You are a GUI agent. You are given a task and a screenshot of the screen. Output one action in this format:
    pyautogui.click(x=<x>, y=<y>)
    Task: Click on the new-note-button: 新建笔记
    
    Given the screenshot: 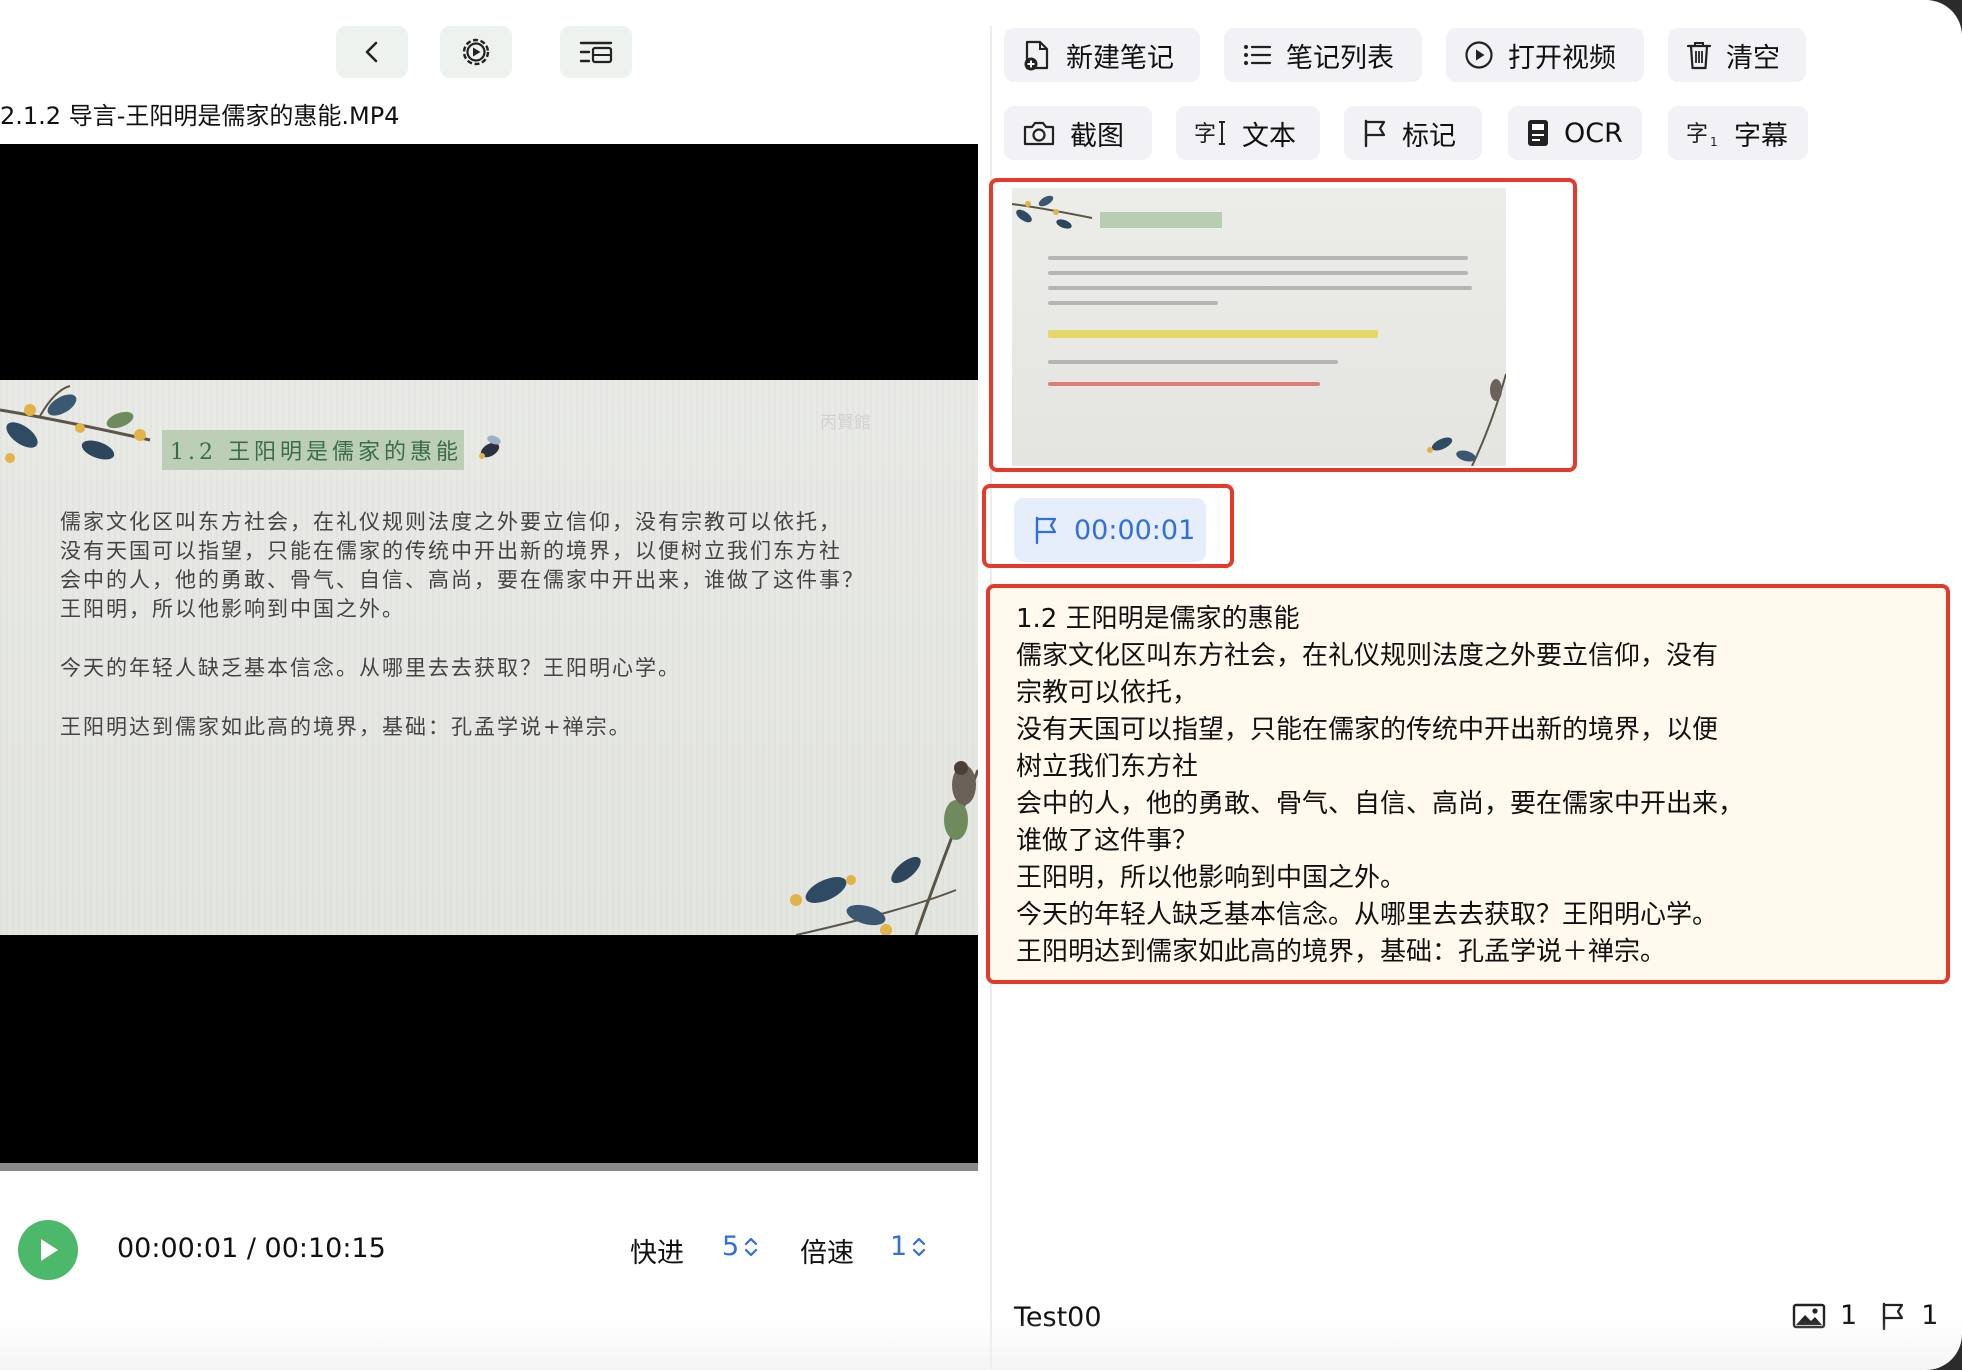 What is the action you would take?
    pyautogui.click(x=1102, y=55)
    